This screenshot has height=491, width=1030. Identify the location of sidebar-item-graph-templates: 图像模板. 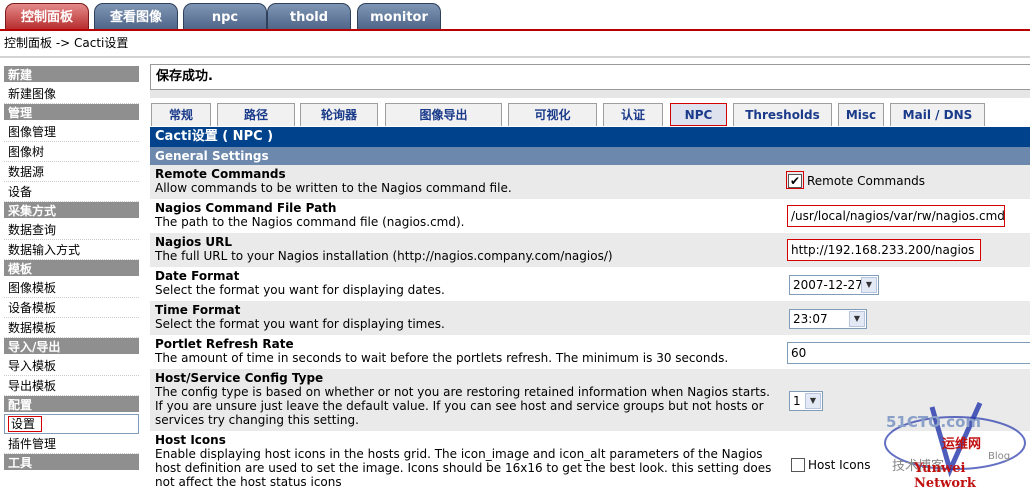
(71, 288).